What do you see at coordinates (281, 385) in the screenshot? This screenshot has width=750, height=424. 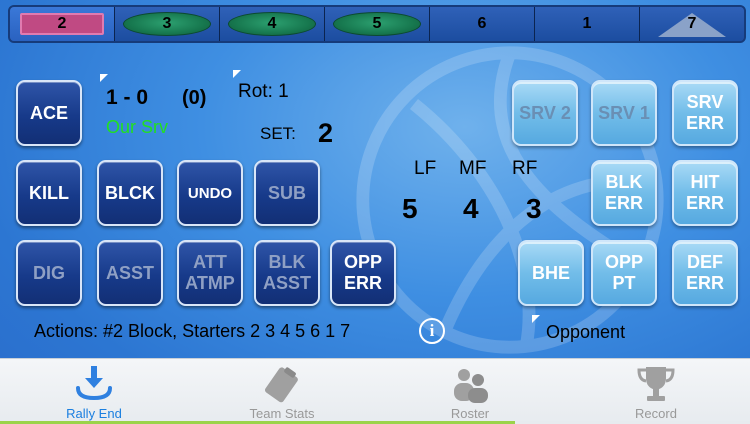 I see `clipboard-icon` at bounding box center [281, 385].